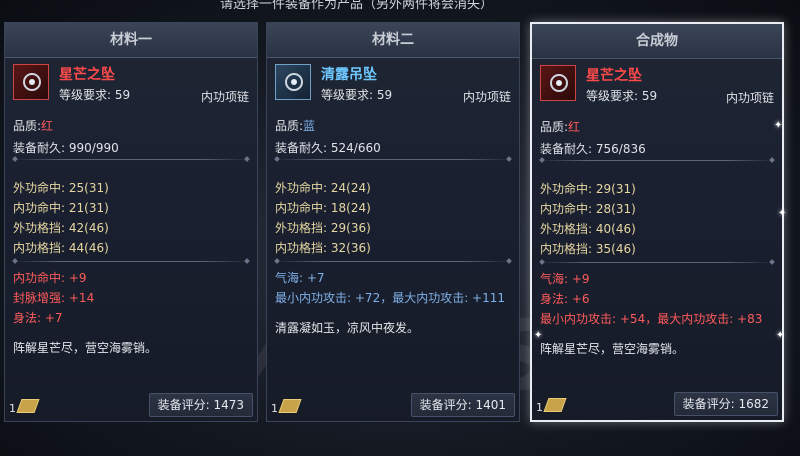 Image resolution: width=800 pixels, height=456 pixels. What do you see at coordinates (725, 404) in the screenshot?
I see `equipment-score: 装备评分: 1682` at bounding box center [725, 404].